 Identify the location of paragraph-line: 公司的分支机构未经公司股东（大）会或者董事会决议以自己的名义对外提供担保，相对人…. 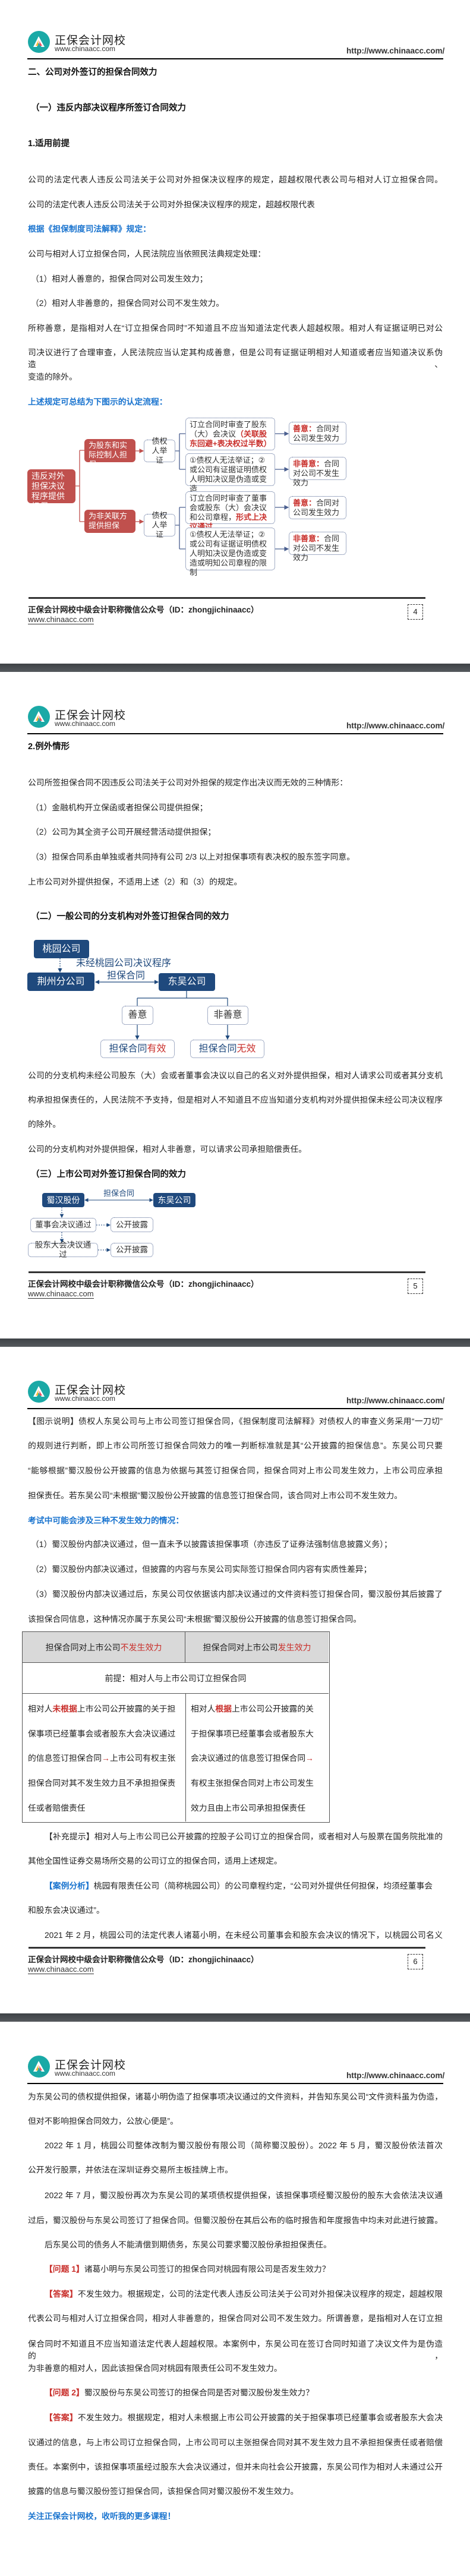
(235, 1075).